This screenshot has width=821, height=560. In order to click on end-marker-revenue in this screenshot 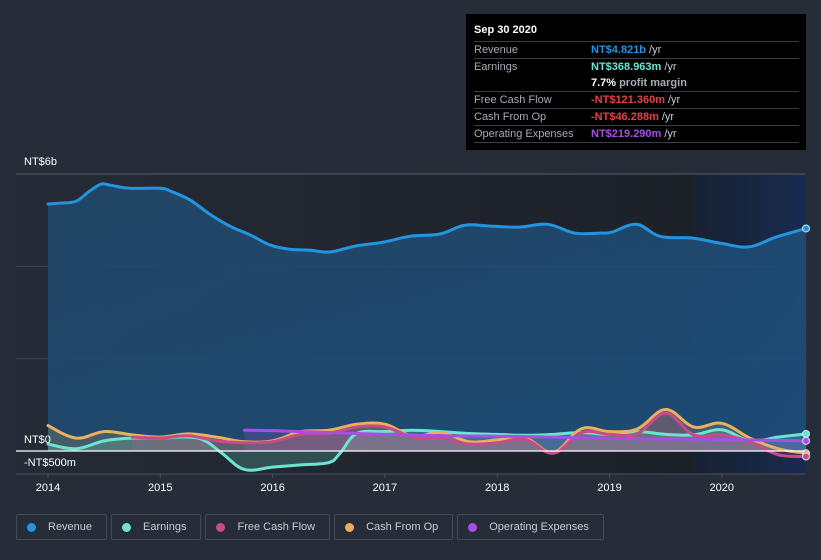, I will do `click(806, 228)`.